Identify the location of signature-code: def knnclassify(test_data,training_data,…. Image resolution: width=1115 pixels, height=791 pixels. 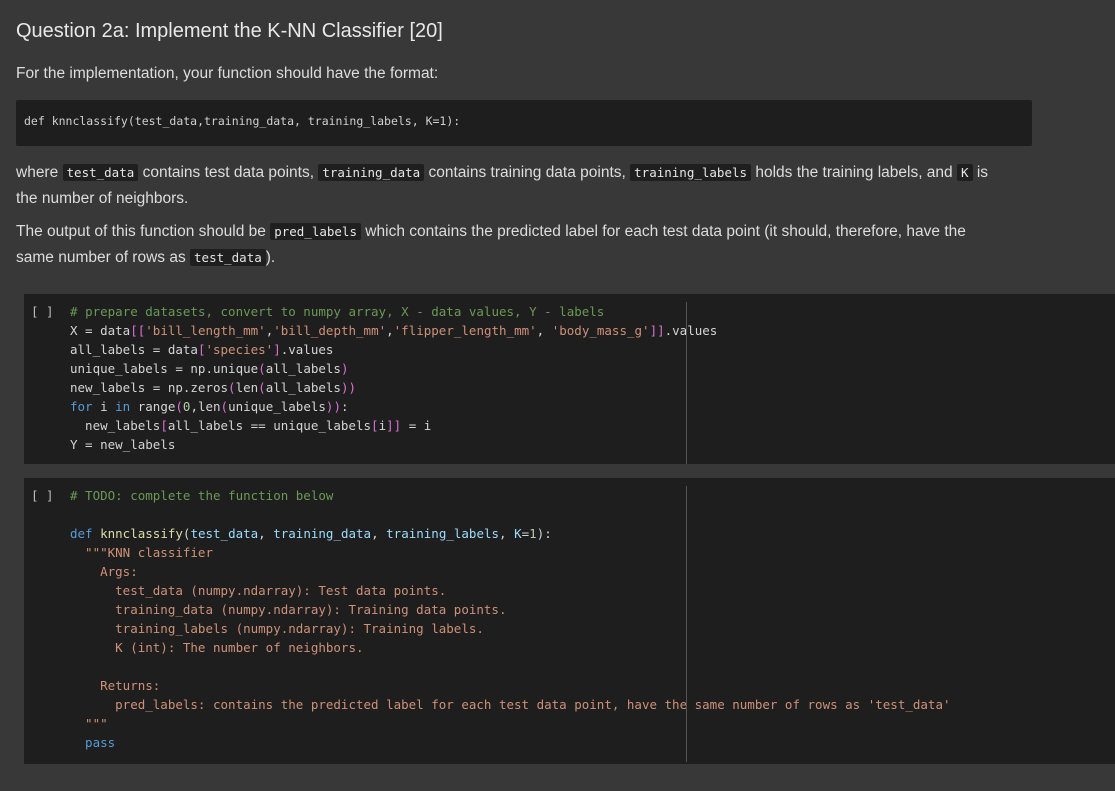
(242, 121).